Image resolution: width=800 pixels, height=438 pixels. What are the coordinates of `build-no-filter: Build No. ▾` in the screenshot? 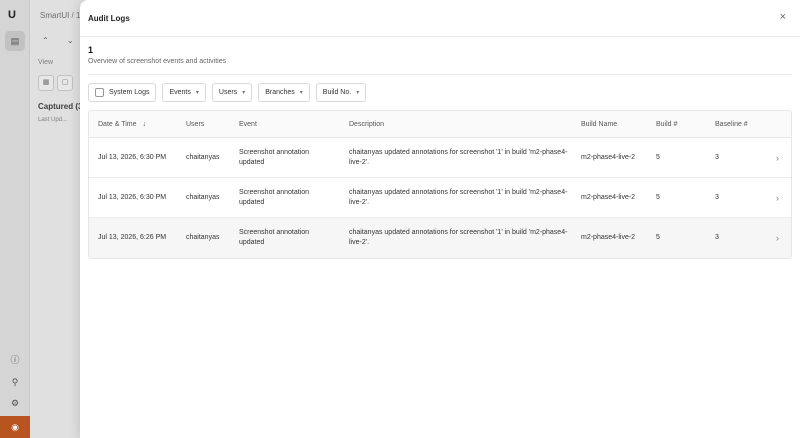 It's located at (341, 92).